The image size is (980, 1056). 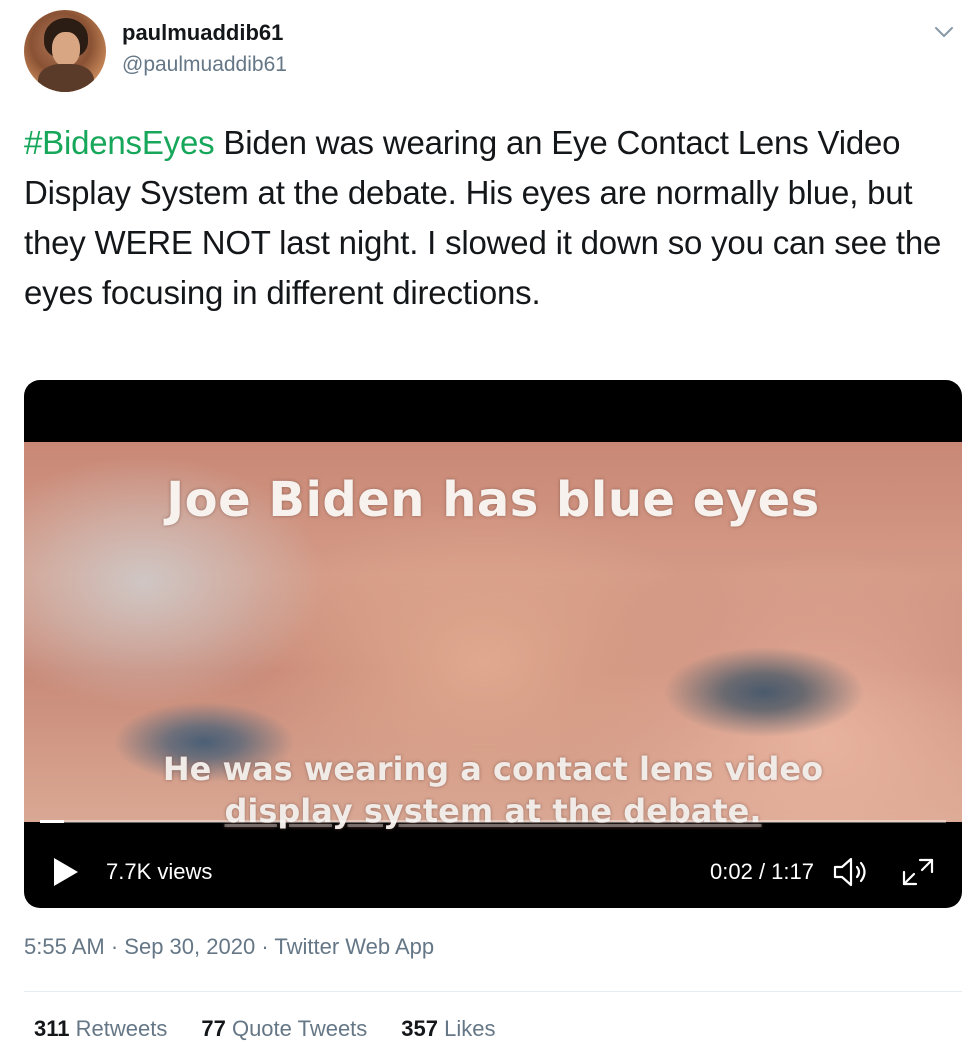 I want to click on avatar, so click(x=65, y=51).